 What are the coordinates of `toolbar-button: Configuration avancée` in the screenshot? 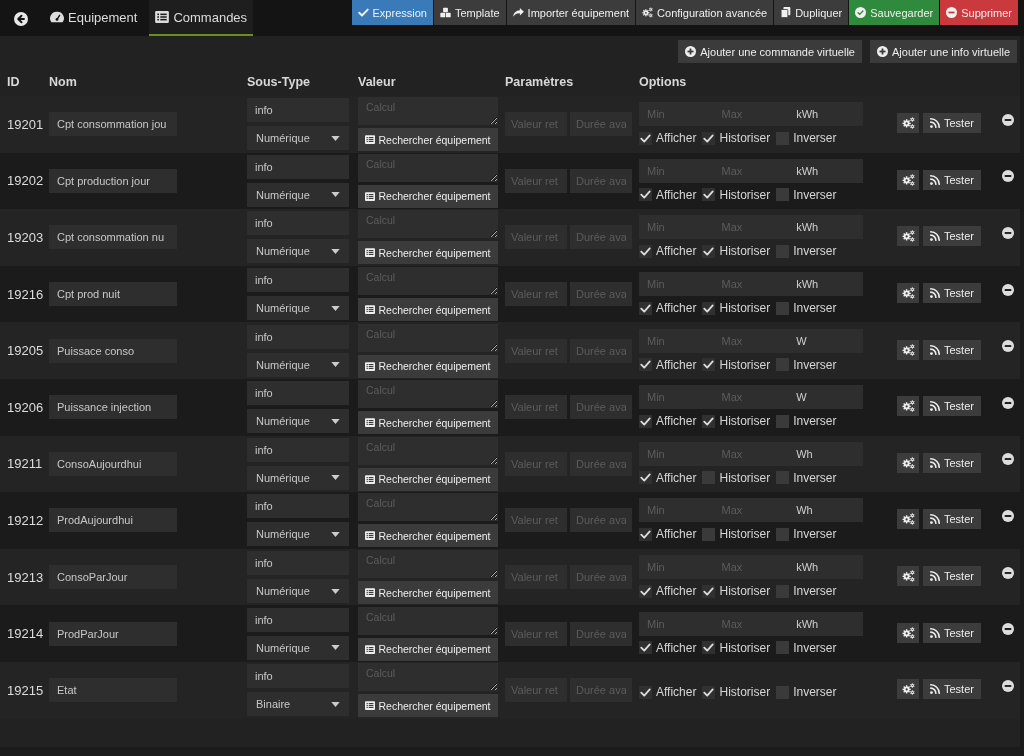 It's located at (705, 12).